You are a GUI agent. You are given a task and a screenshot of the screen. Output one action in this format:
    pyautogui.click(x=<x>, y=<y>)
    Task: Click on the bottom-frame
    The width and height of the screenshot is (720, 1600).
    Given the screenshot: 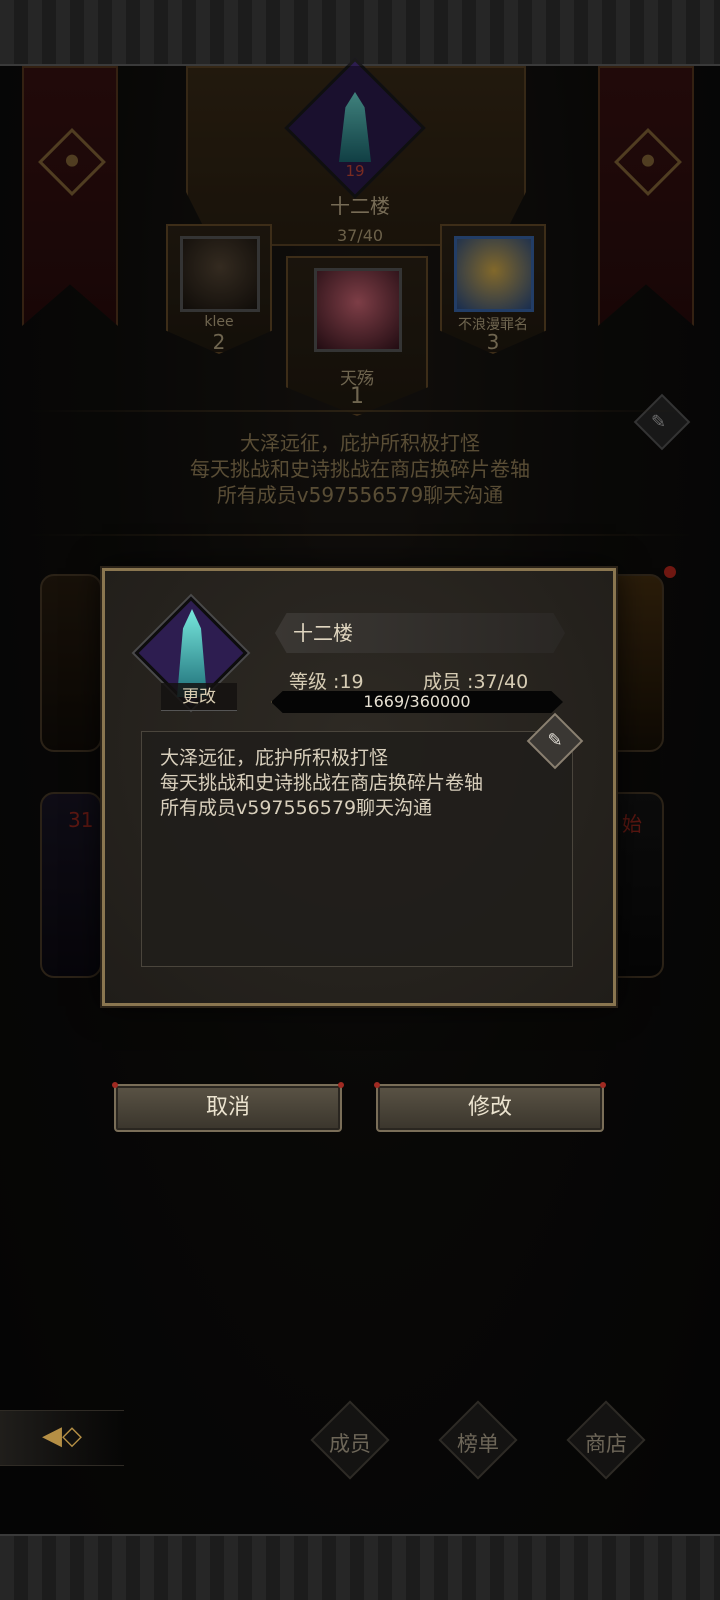 What is the action you would take?
    pyautogui.click(x=360, y=1567)
    